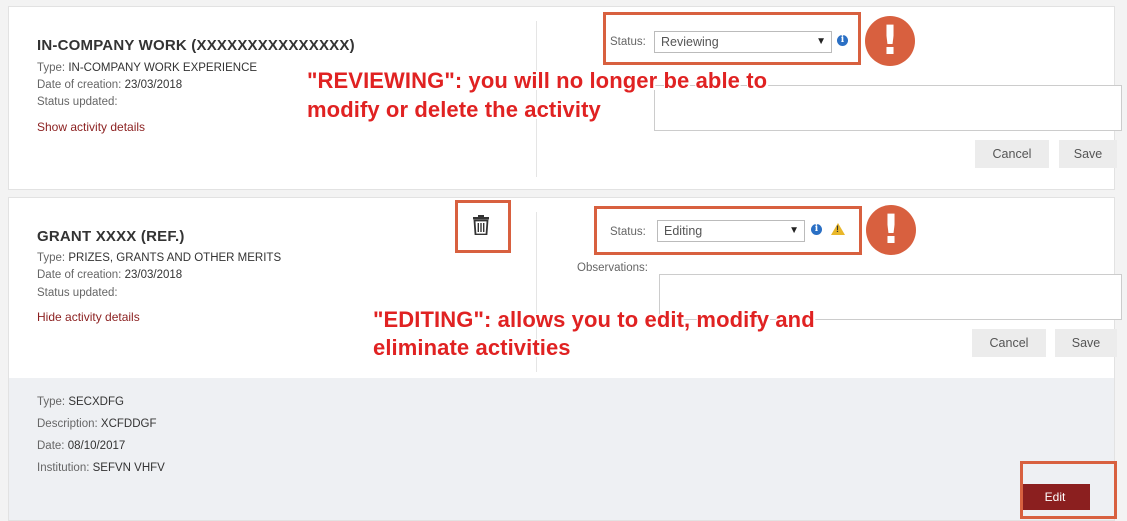  What do you see at coordinates (612, 268) in the screenshot?
I see `observations-label: Observations:` at bounding box center [612, 268].